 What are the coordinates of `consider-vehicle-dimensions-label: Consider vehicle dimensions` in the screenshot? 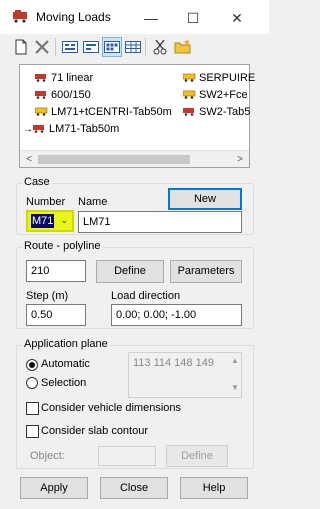 It's located at (111, 408).